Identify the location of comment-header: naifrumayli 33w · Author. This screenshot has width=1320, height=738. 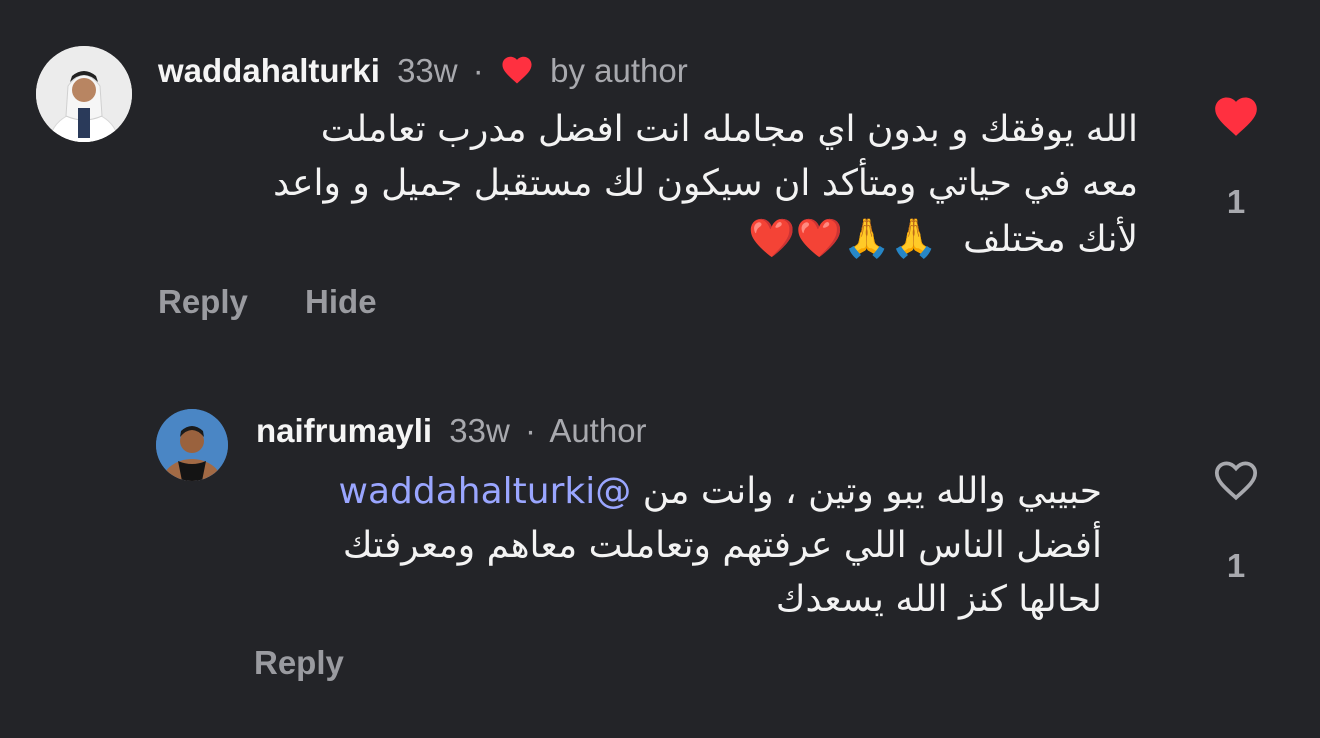
(451, 431).